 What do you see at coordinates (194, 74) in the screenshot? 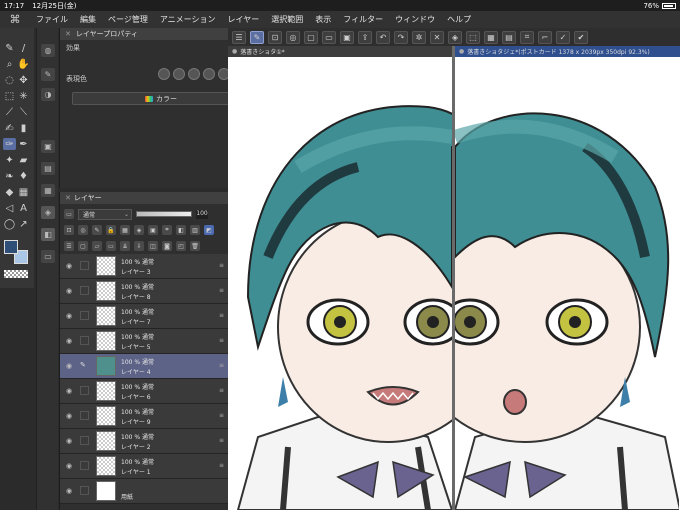
I see `layer-color-icon` at bounding box center [194, 74].